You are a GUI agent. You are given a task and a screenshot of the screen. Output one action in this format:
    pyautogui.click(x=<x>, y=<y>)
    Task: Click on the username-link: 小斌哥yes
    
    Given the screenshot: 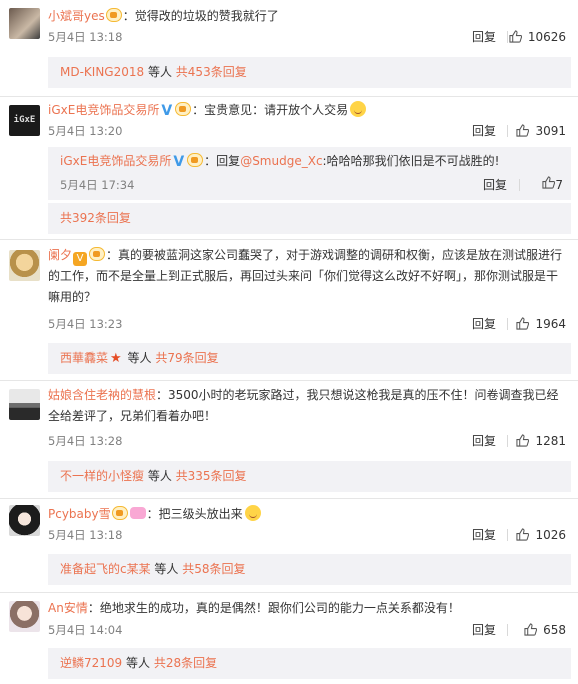 What is the action you would take?
    pyautogui.click(x=76, y=16)
    